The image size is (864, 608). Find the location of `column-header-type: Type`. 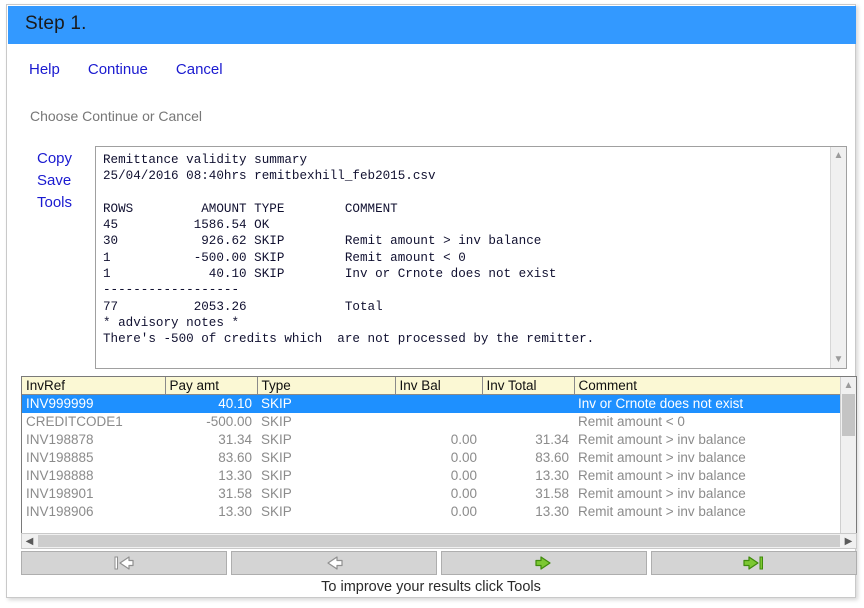

column-header-type: Type is located at coordinates (326, 386).